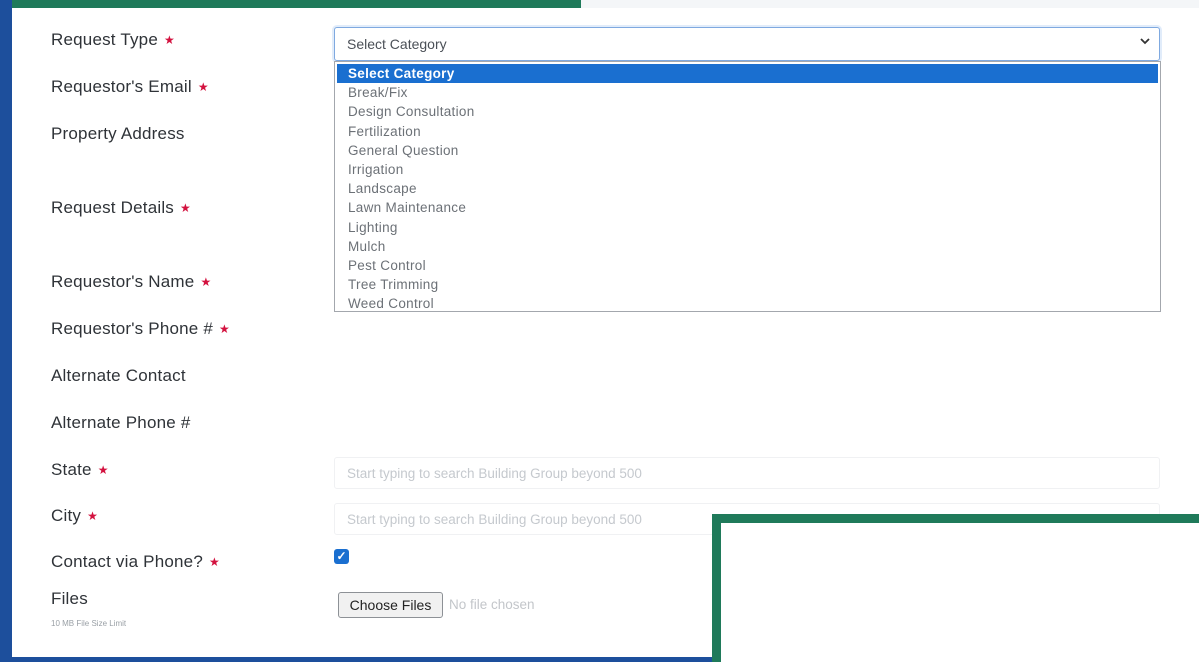  I want to click on label-city: City ★, so click(75, 515).